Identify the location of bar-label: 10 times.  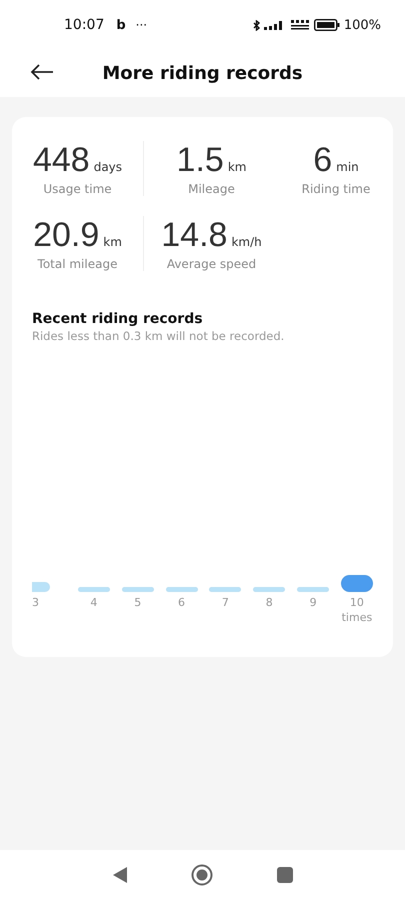
(357, 610).